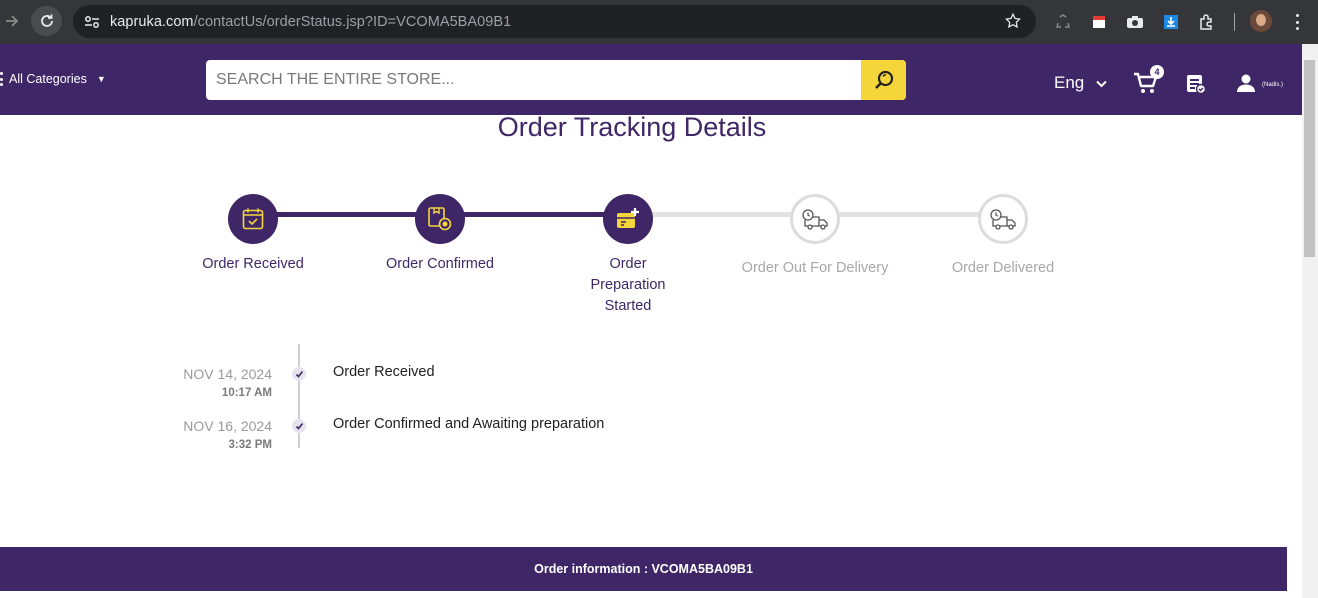  What do you see at coordinates (1309, 158) in the screenshot?
I see `scrollbar-thumb` at bounding box center [1309, 158].